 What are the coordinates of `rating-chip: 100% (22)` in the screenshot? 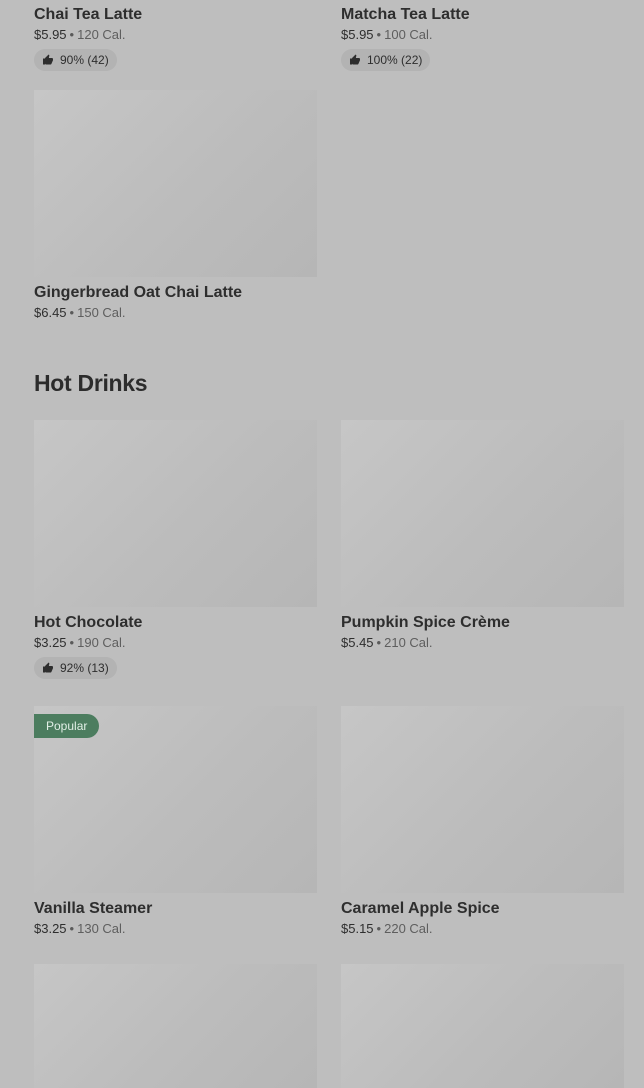 It's located at (386, 60).